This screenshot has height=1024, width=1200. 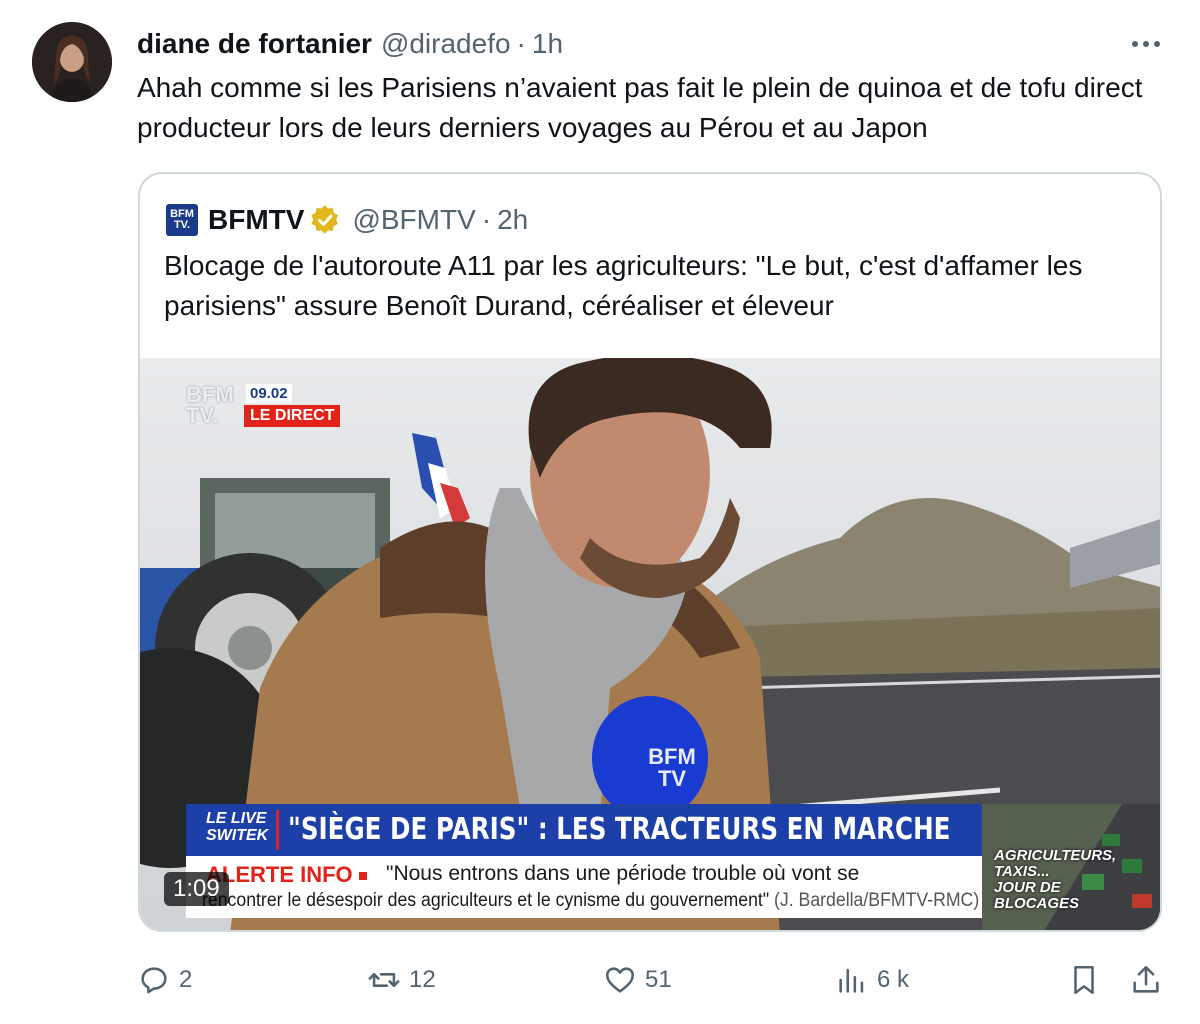 What do you see at coordinates (236, 818) in the screenshot?
I see `live-tag-line1: LE LIVE` at bounding box center [236, 818].